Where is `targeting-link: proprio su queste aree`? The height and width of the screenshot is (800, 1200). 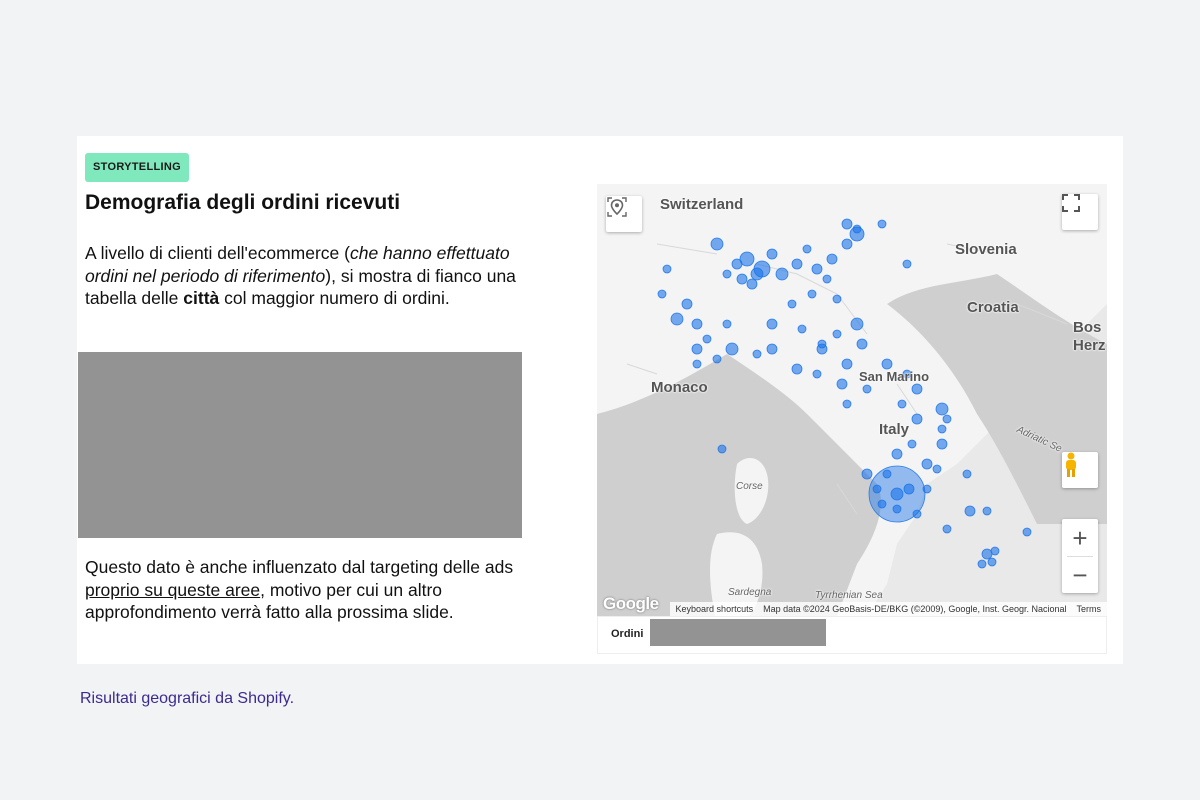 targeting-link: proprio su queste aree is located at coordinates (172, 590).